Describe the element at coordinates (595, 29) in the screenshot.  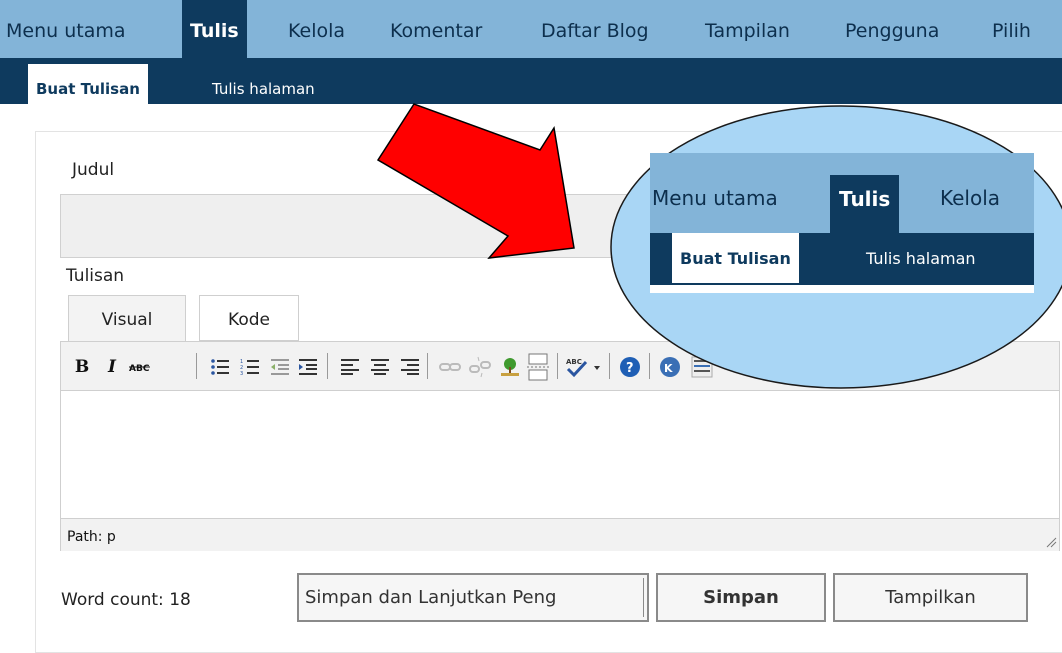
I see `nav-item-daftar-blog: Daftar Blog` at that location.